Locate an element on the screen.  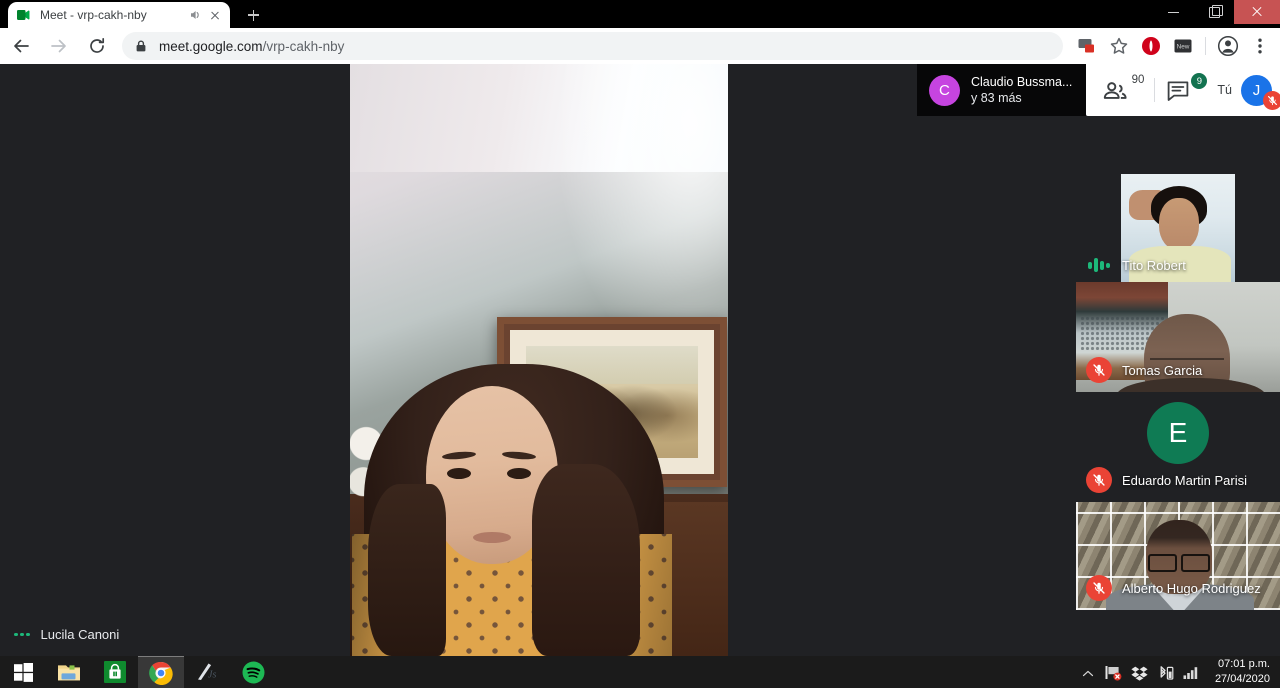
bluetooth-battery-icon is located at coordinates (1165, 672).